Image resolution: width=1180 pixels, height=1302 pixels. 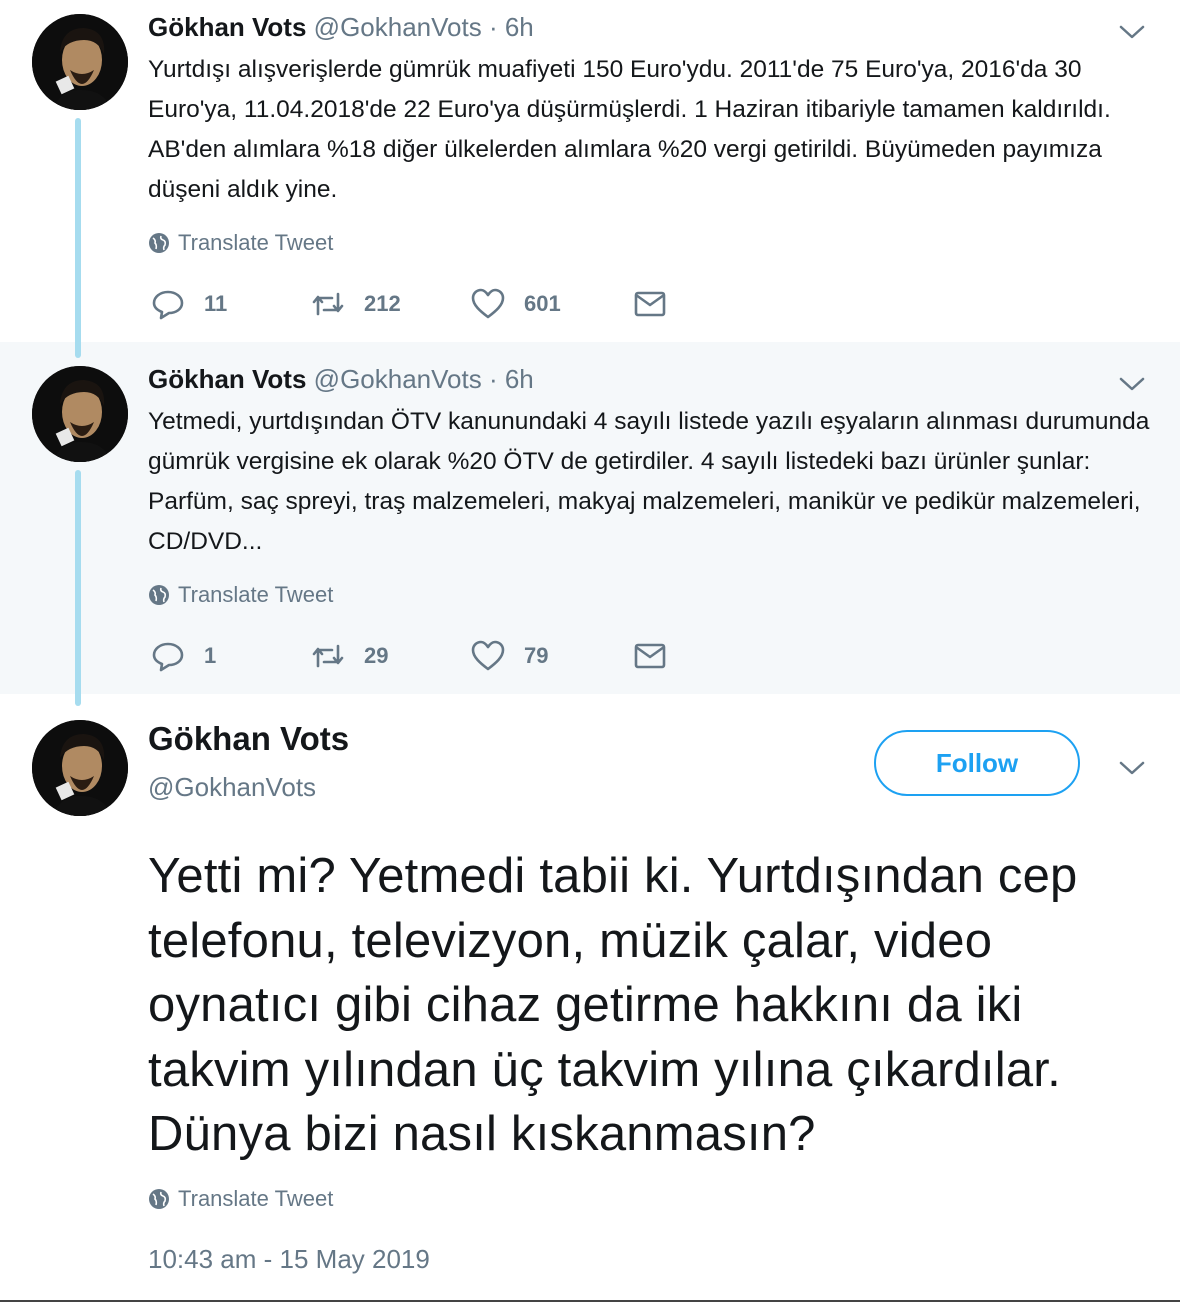 I want to click on like-button: 601, so click(x=515, y=304).